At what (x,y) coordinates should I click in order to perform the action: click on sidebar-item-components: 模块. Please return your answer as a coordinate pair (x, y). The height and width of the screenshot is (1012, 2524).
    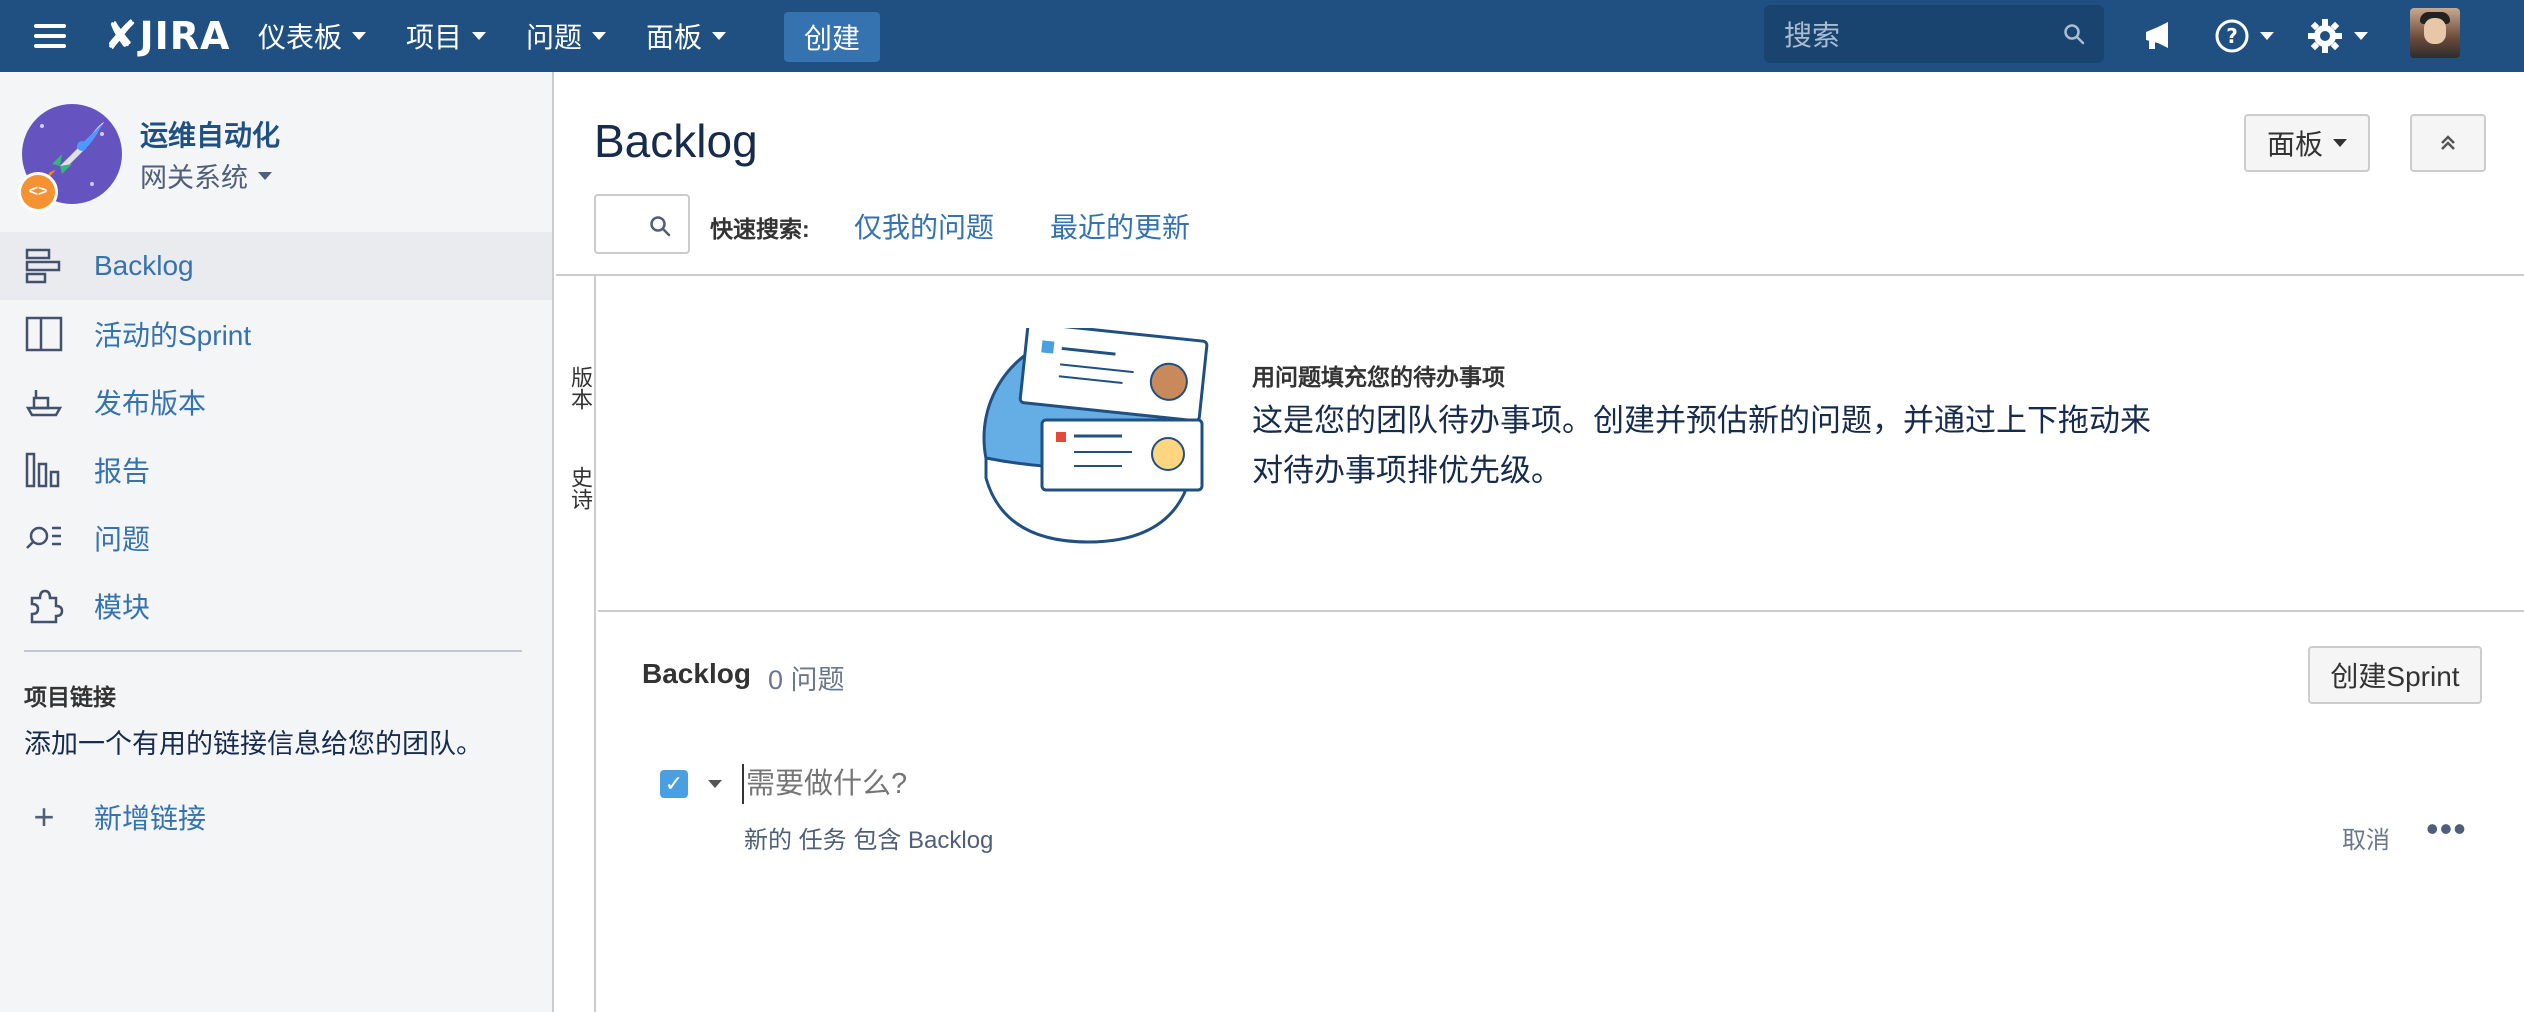
    Looking at the image, I should click on (276, 606).